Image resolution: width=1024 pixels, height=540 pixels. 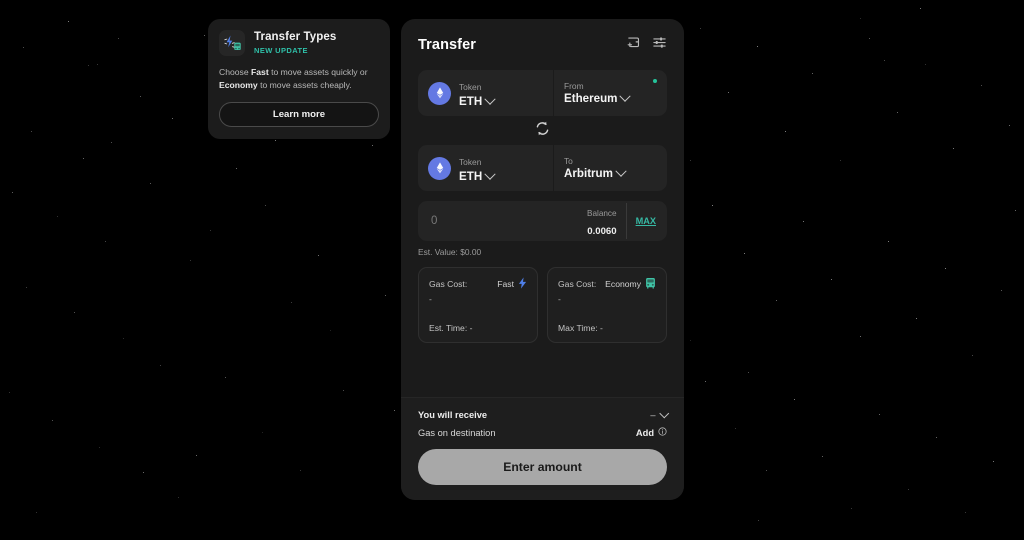 What do you see at coordinates (655, 81) in the screenshot?
I see `connection-status-dot` at bounding box center [655, 81].